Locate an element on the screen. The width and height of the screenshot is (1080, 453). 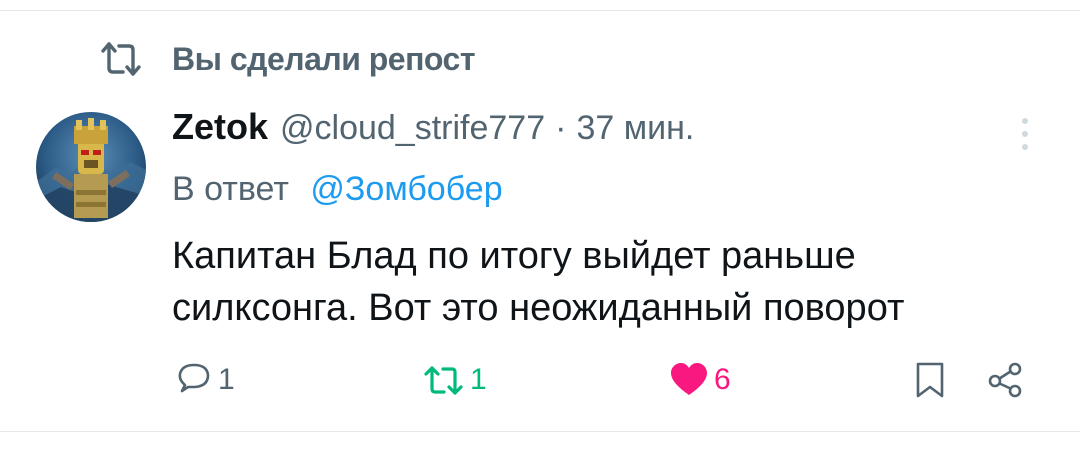
author-display-name: Zetok is located at coordinates (220, 127).